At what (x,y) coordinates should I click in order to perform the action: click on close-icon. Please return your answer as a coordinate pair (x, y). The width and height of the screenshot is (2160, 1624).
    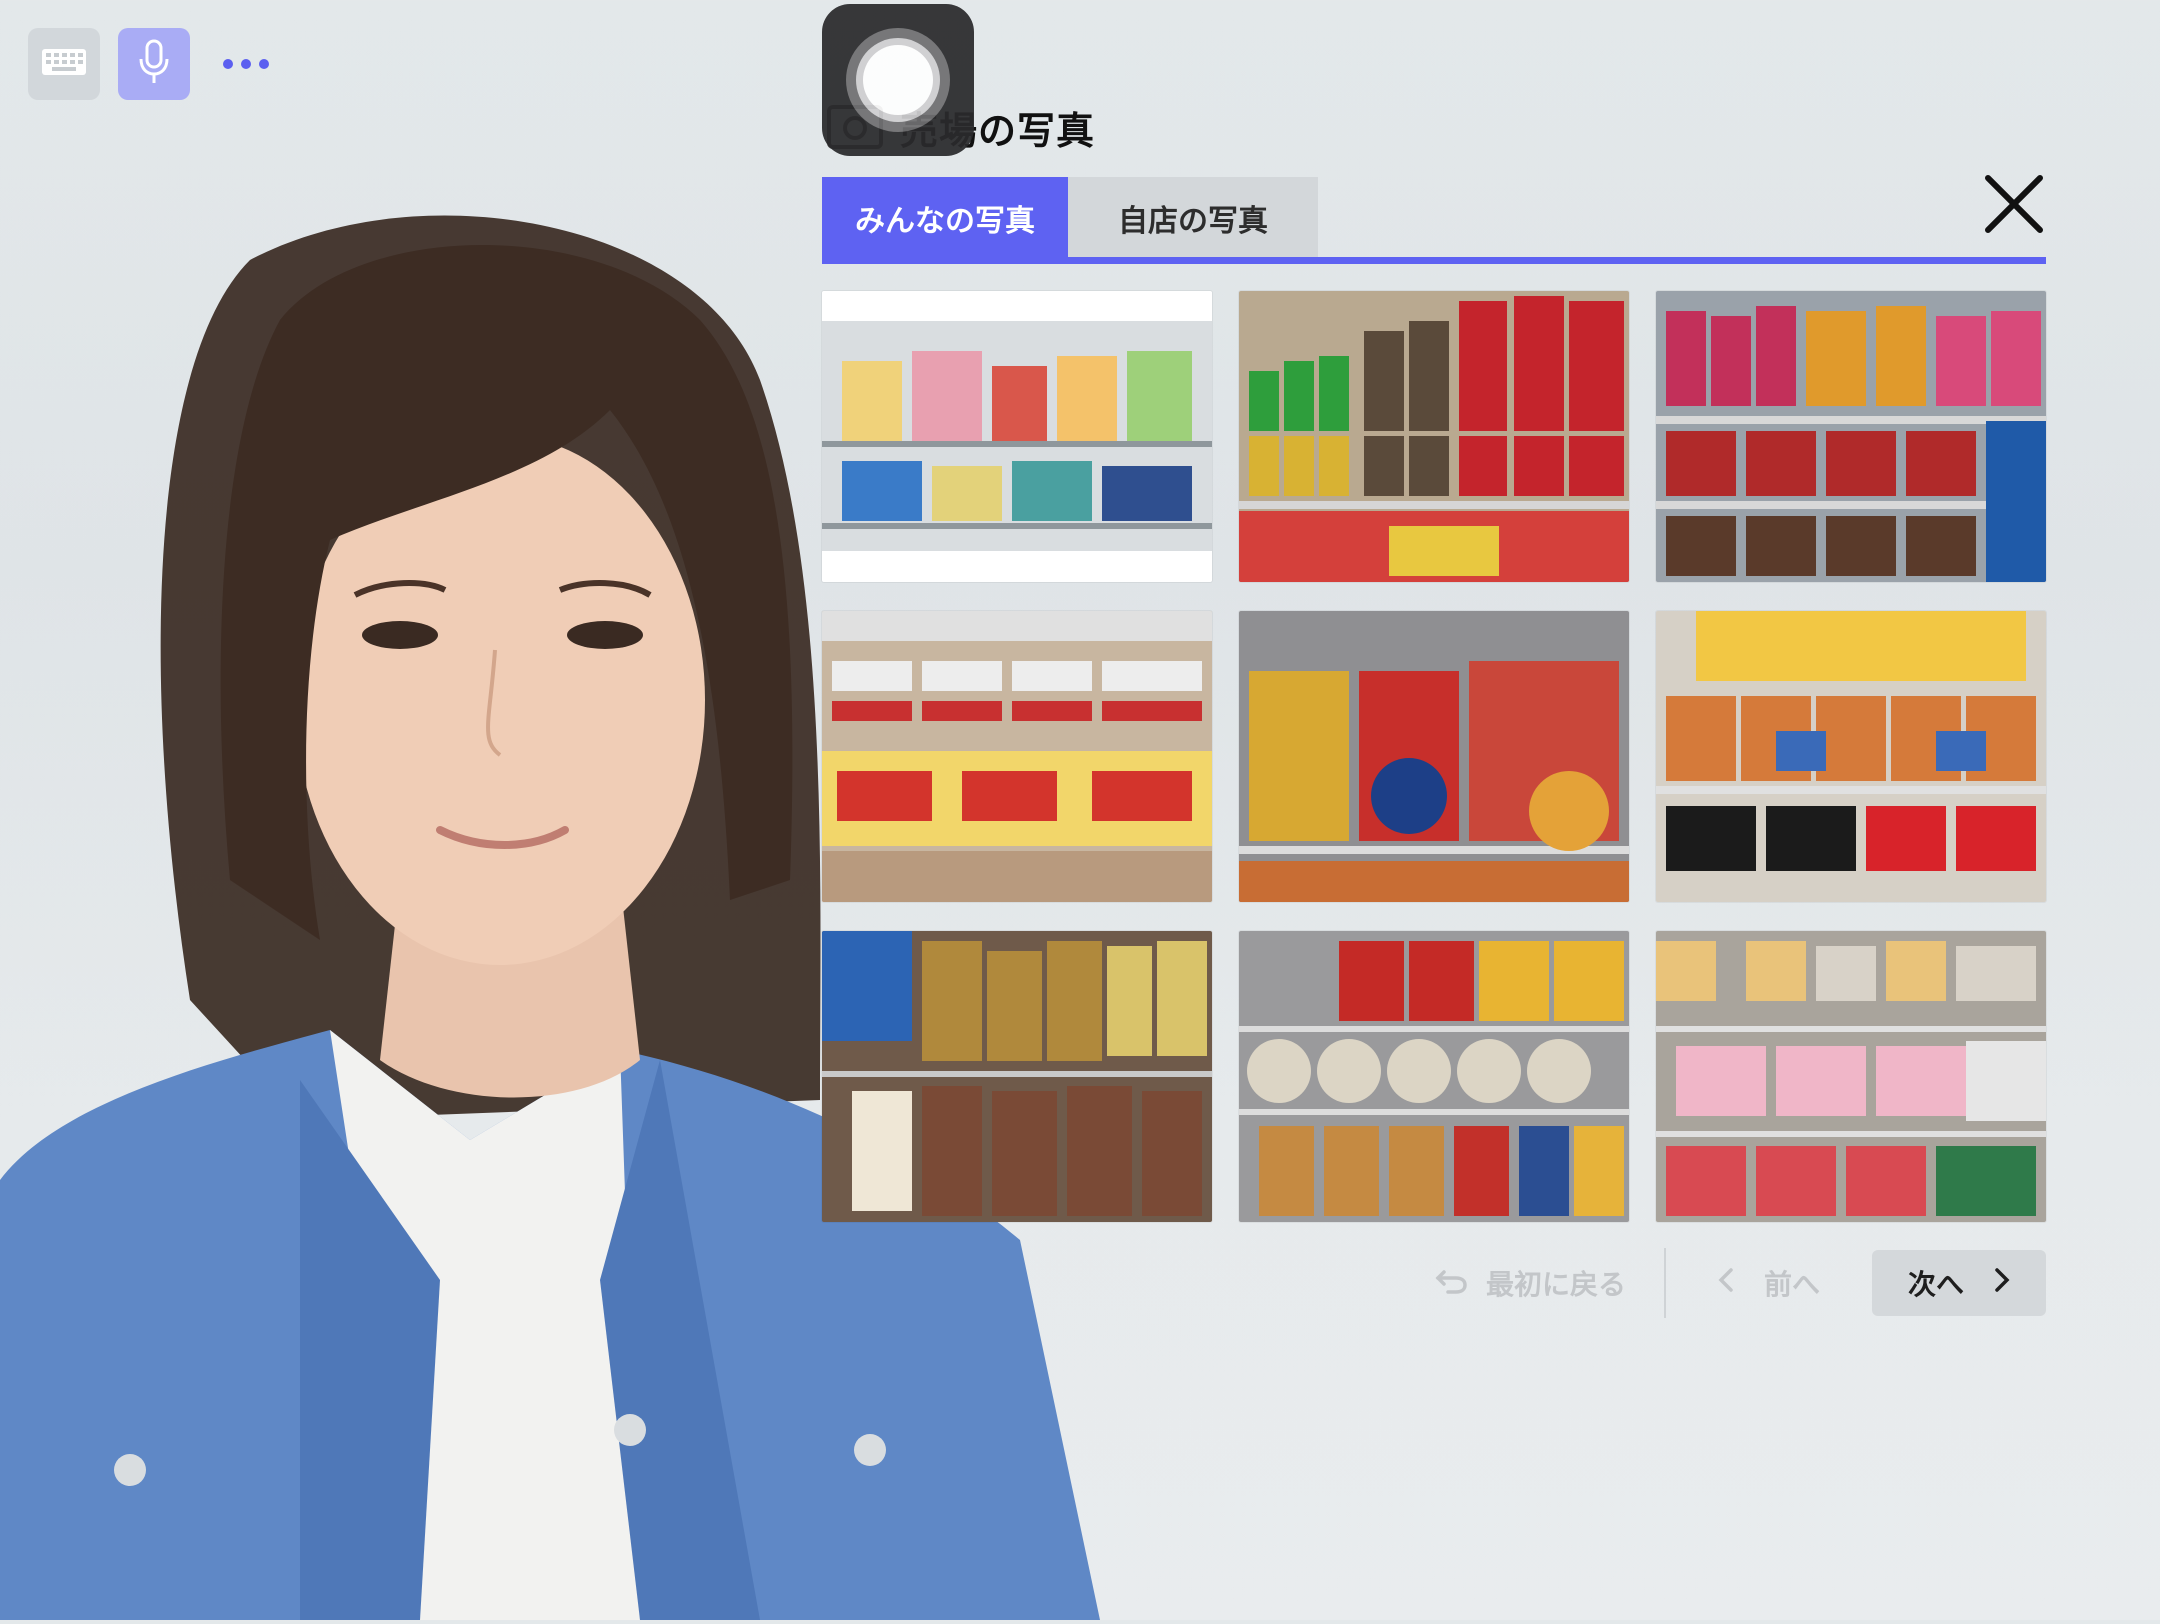
    Looking at the image, I should click on (2014, 207).